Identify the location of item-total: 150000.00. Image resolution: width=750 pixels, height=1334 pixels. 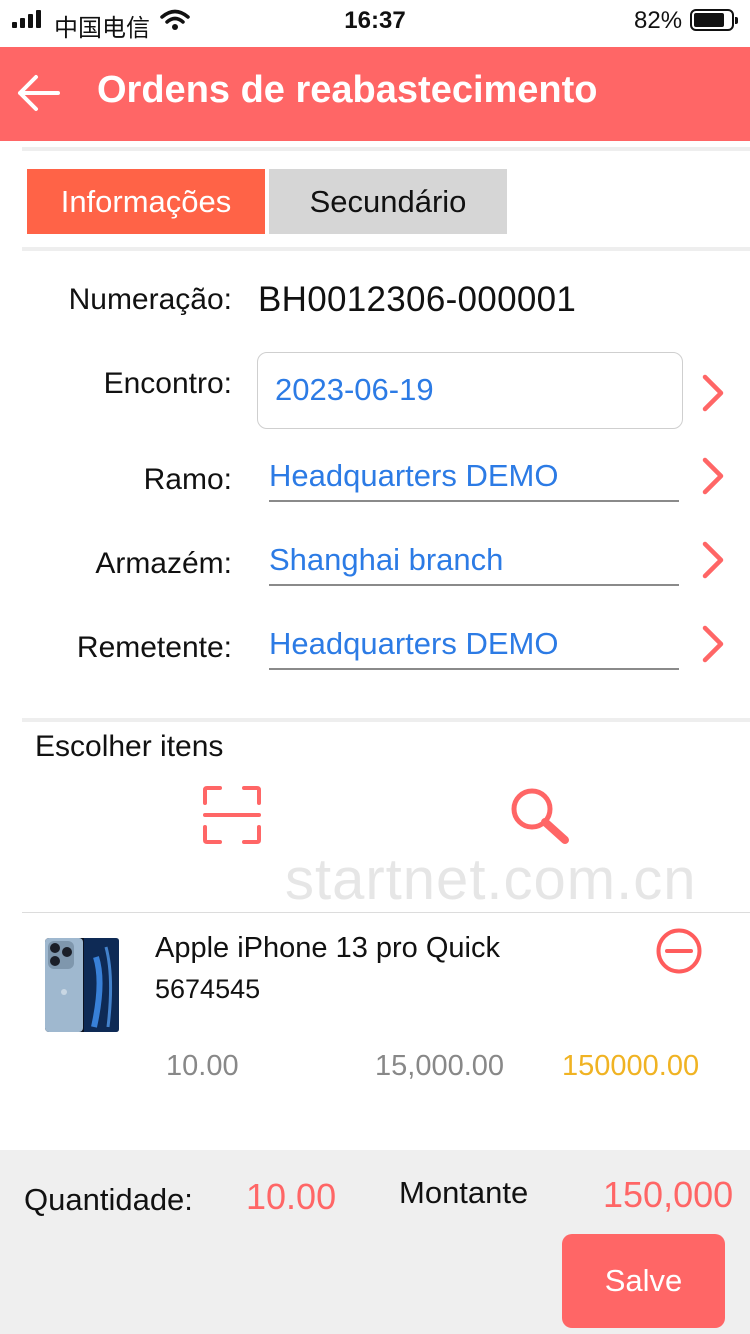
(631, 1066).